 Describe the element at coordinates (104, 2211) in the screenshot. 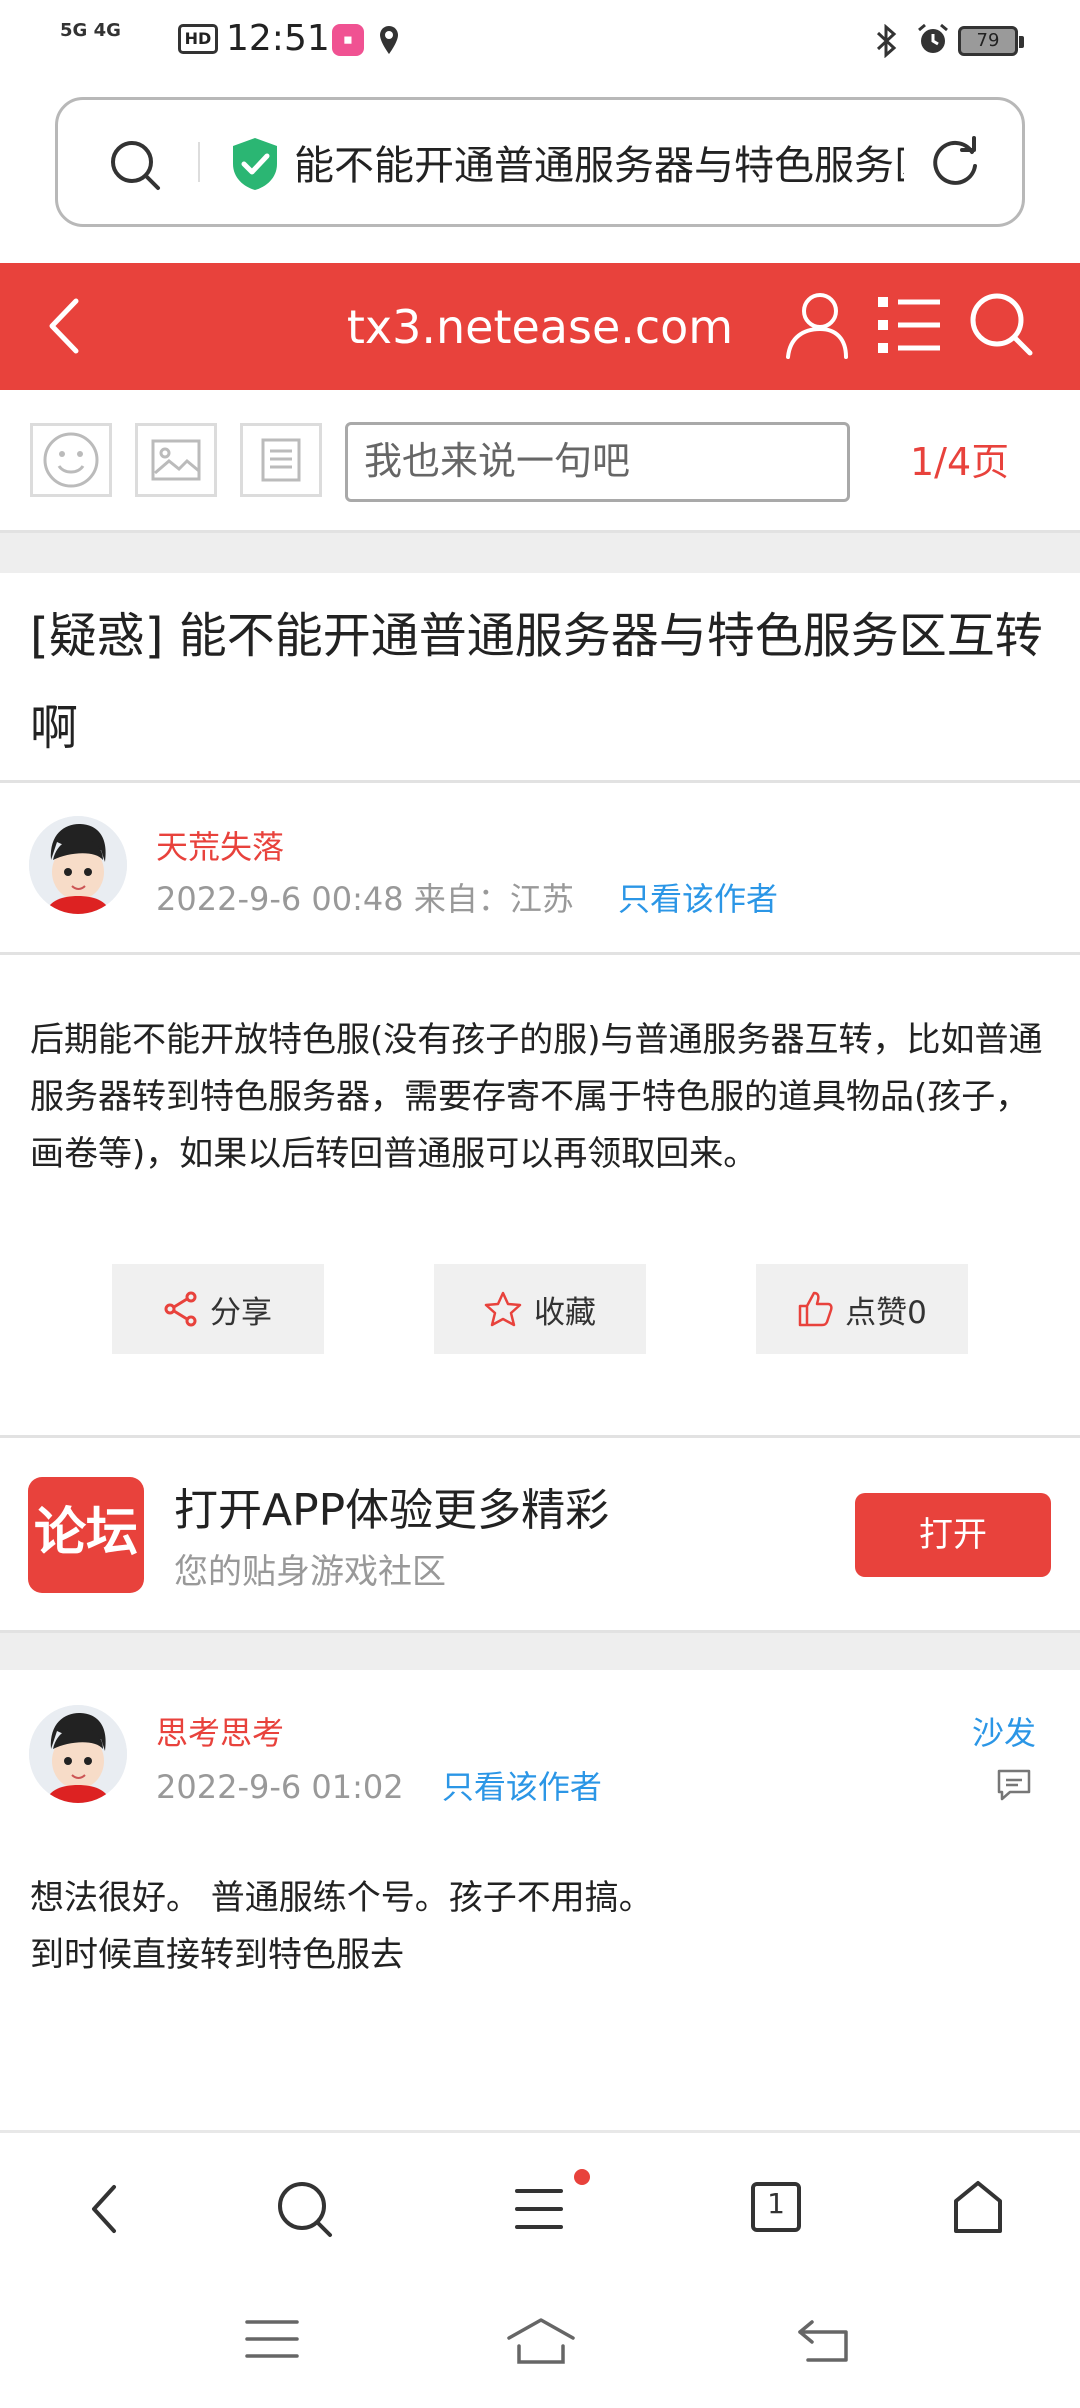

I see `browser-back-icon` at that location.